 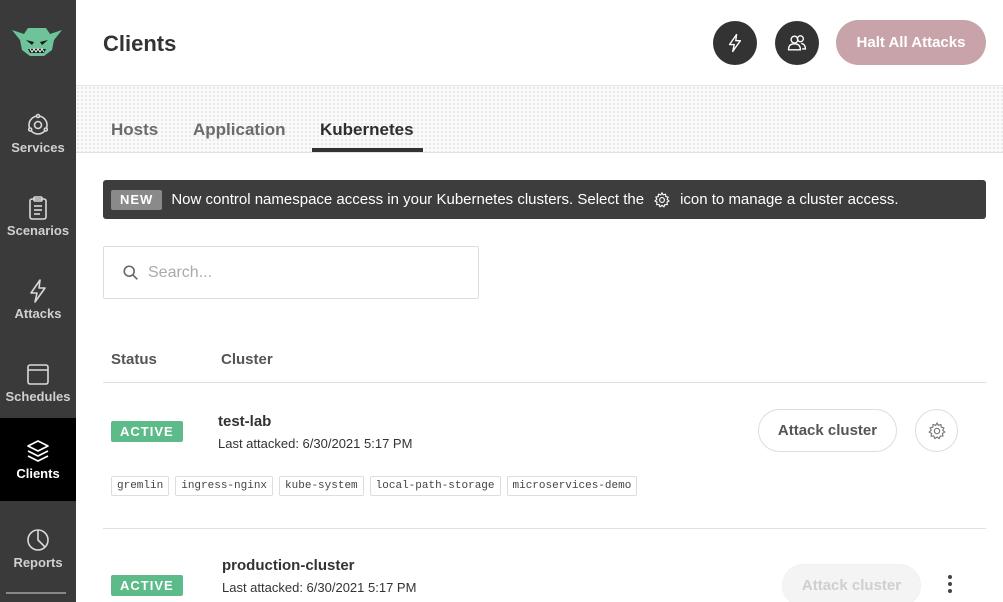 What do you see at coordinates (38, 374) in the screenshot?
I see `calendar-icon` at bounding box center [38, 374].